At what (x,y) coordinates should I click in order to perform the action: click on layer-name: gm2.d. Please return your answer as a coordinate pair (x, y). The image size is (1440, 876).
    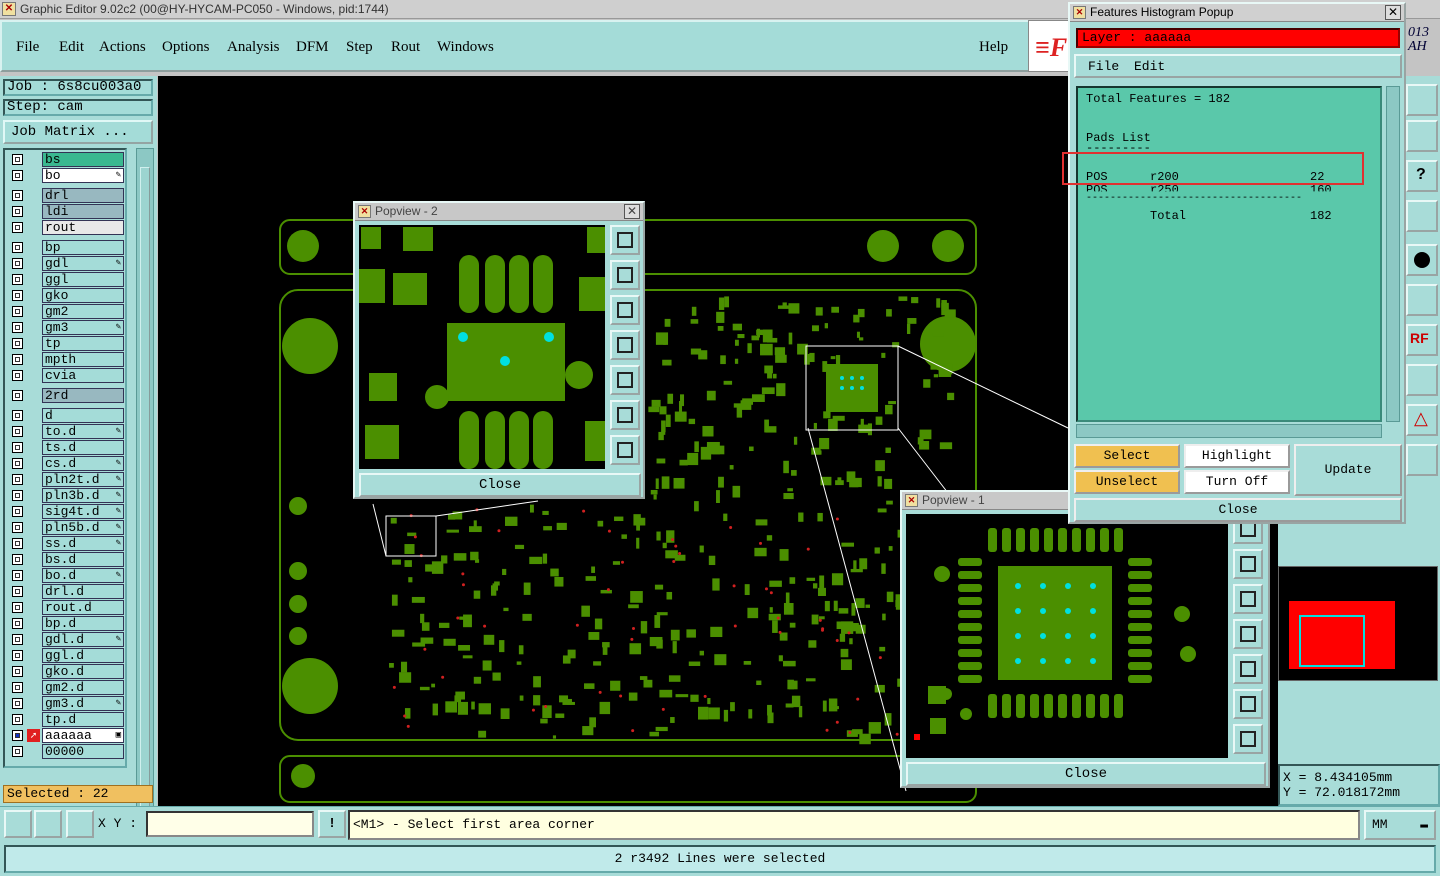
    Looking at the image, I should click on (83, 687).